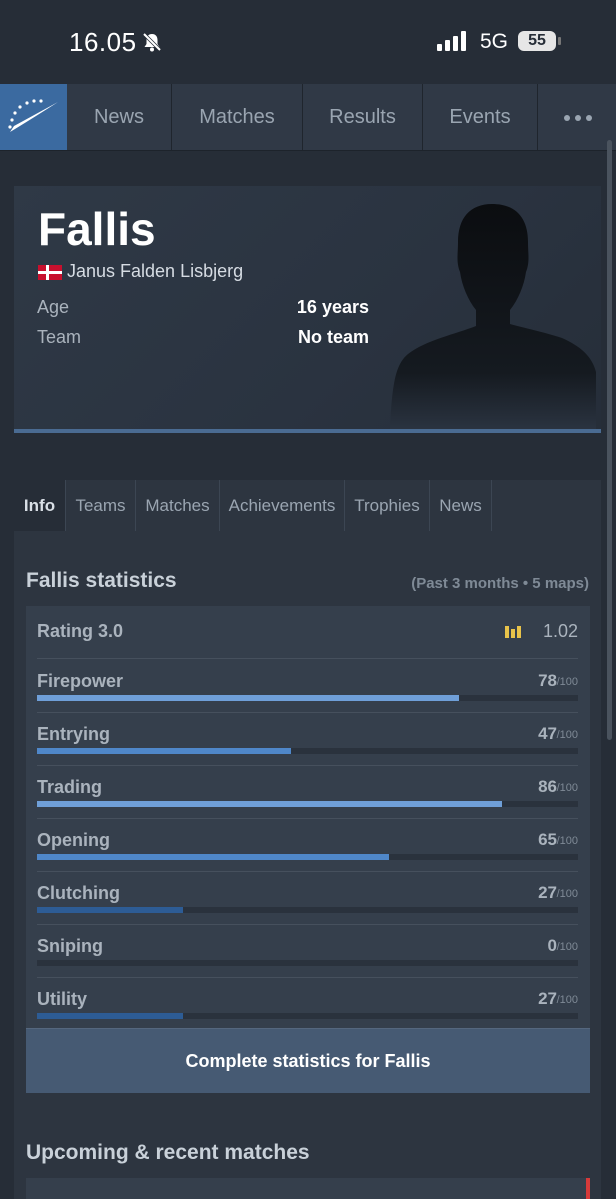 This screenshot has height=1199, width=616. Describe the element at coordinates (119, 117) in the screenshot. I see `nav-news: News` at that location.